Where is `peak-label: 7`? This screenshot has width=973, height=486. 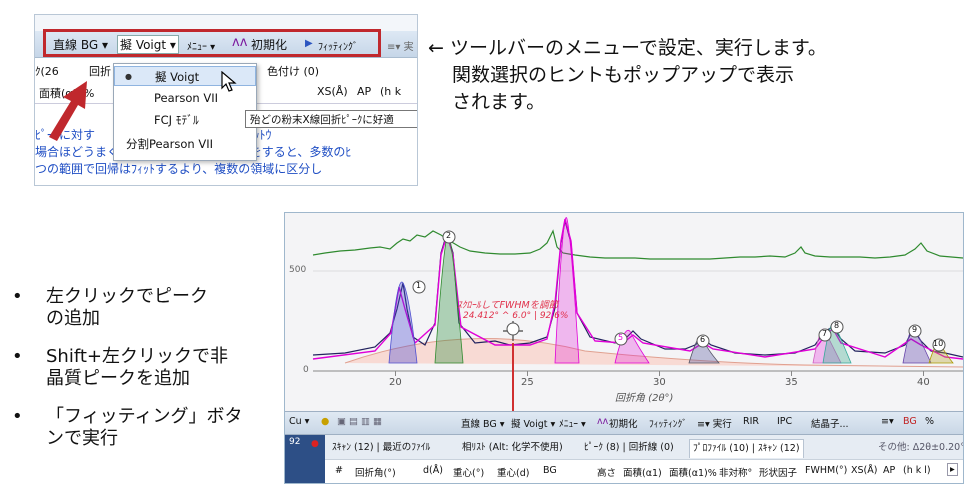
peak-label: 7 is located at coordinates (825, 333).